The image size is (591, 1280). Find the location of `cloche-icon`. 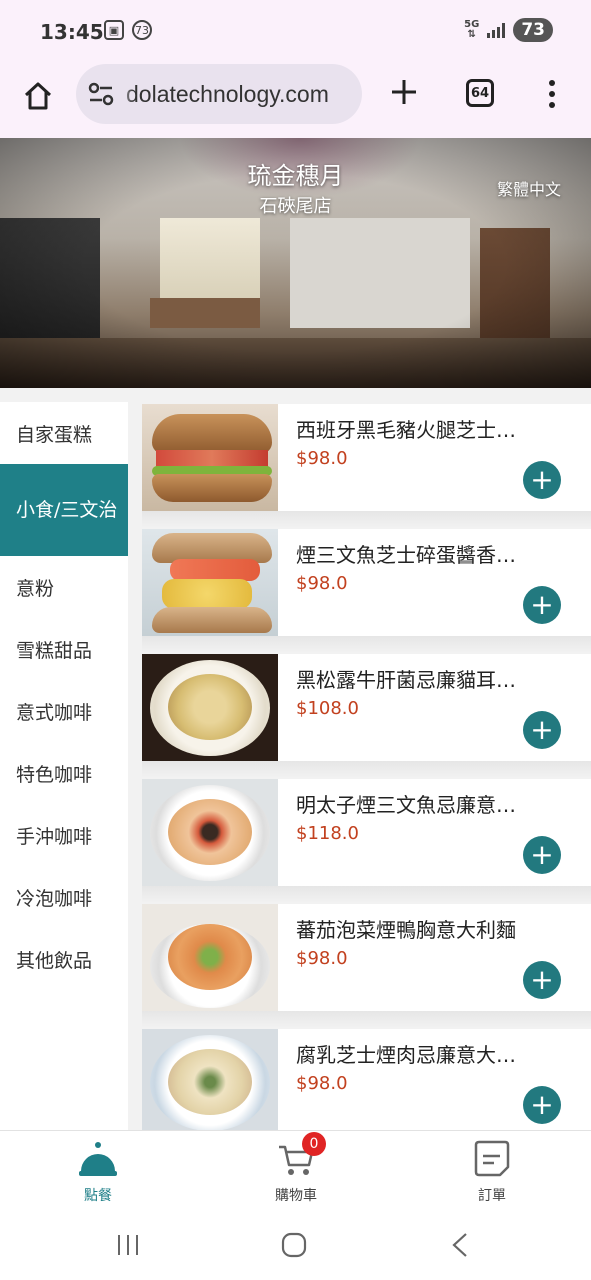

cloche-icon is located at coordinates (98, 1159).